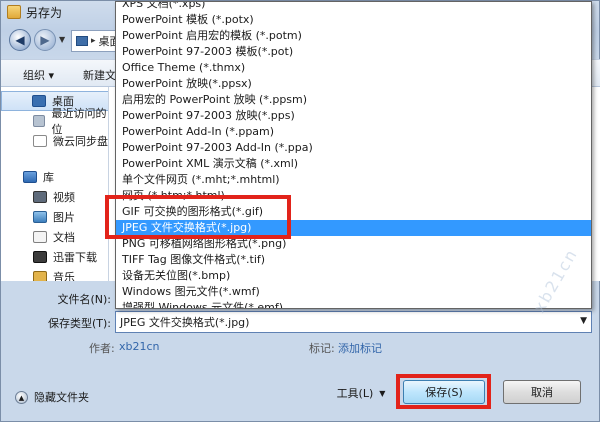 This screenshot has width=600, height=422. I want to click on filename-label: 文件名(N):, so click(84, 299).